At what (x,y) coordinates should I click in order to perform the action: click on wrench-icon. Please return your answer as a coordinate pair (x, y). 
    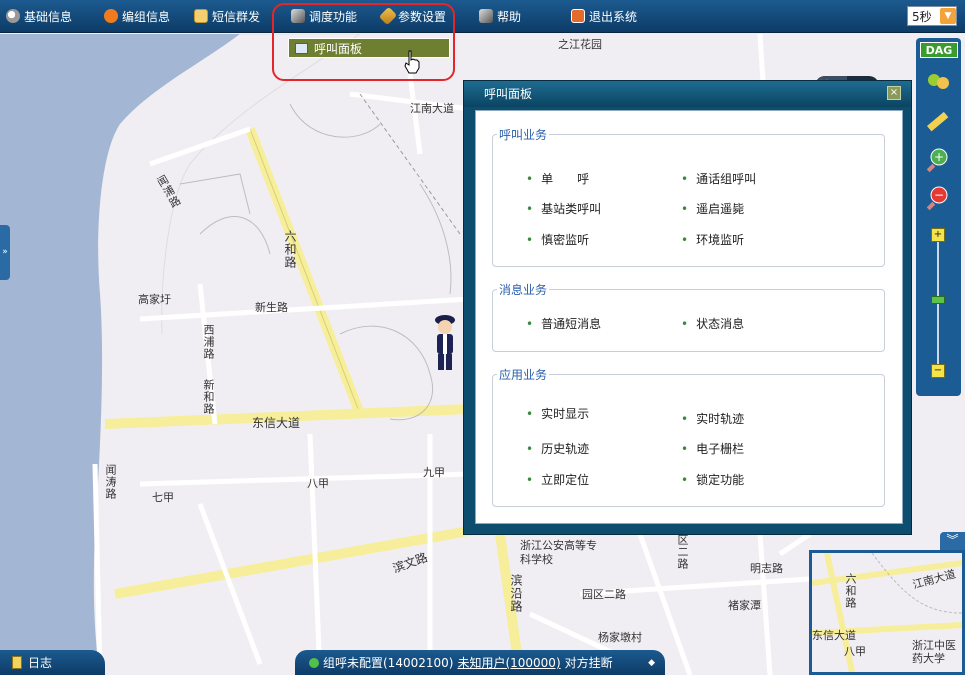
    Looking at the image, I should click on (388, 16).